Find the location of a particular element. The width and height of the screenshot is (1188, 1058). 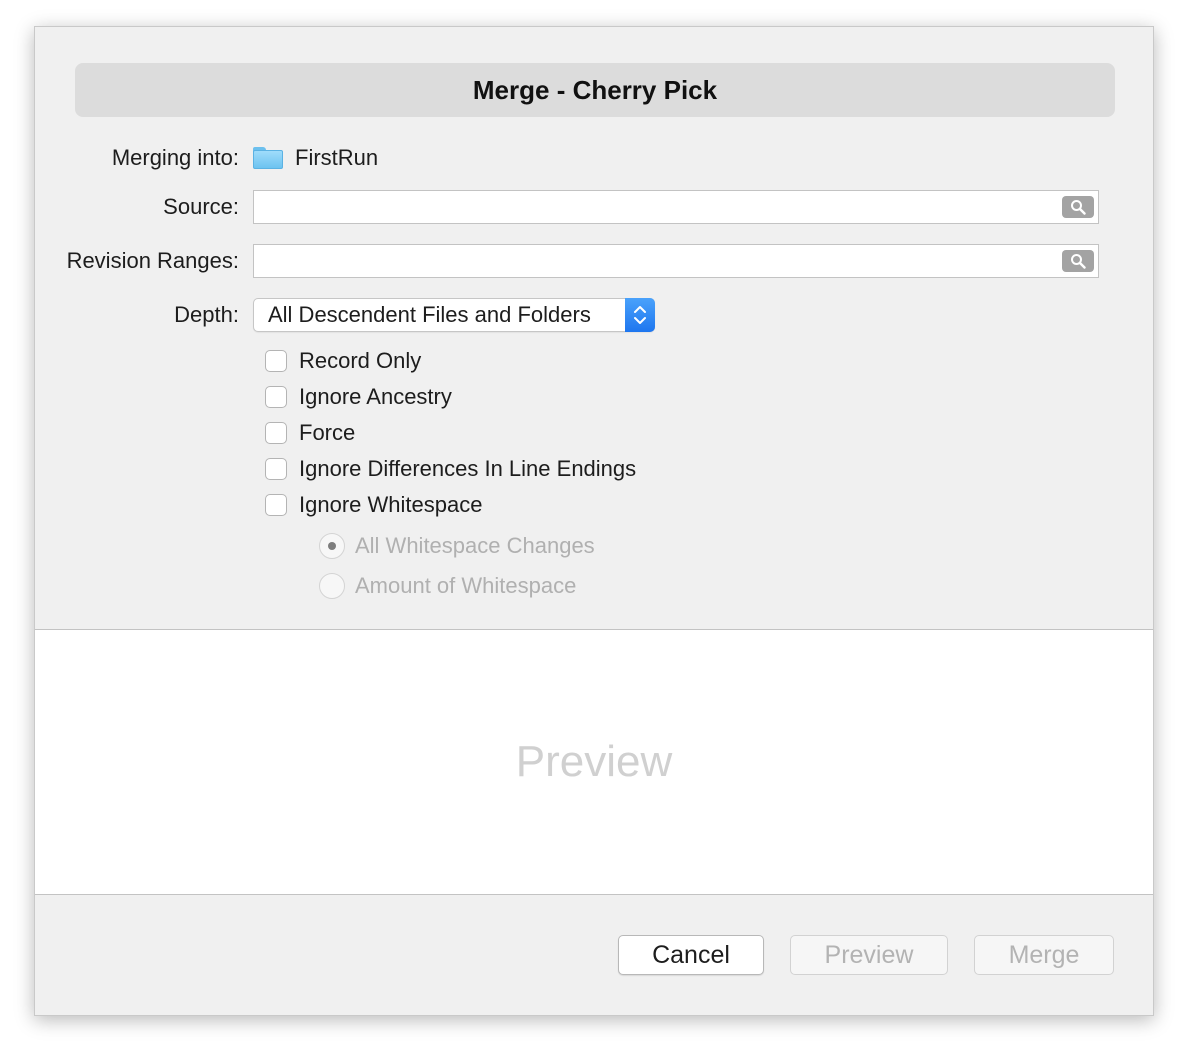

merging-into-label: Merging into: is located at coordinates (175, 157).